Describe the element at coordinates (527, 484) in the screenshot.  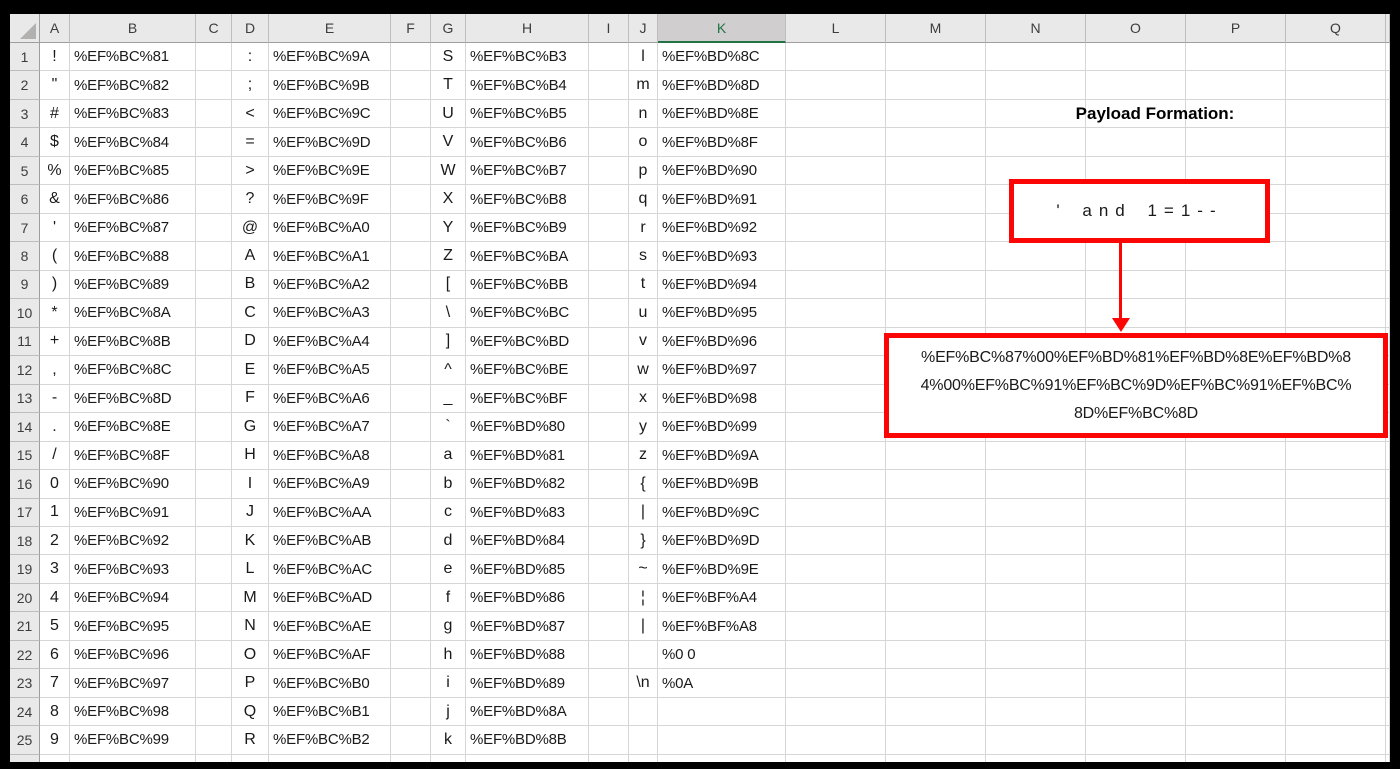
I see `cell-H16: %EF%BD%82` at that location.